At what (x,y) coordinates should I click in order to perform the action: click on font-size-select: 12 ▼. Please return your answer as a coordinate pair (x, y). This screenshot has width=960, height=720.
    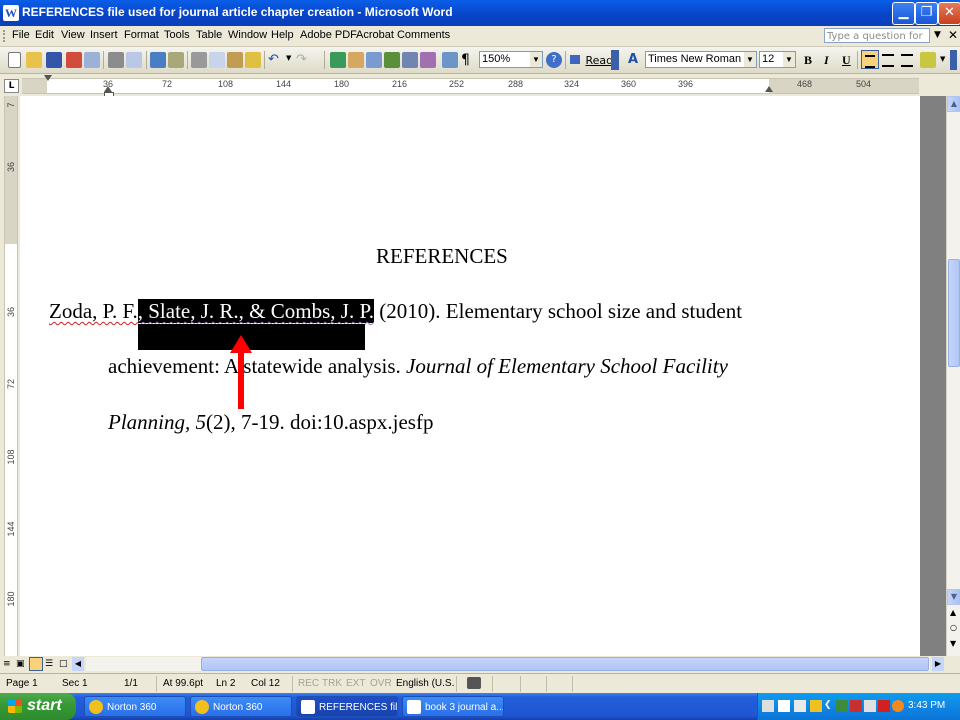
    Looking at the image, I should click on (777, 59).